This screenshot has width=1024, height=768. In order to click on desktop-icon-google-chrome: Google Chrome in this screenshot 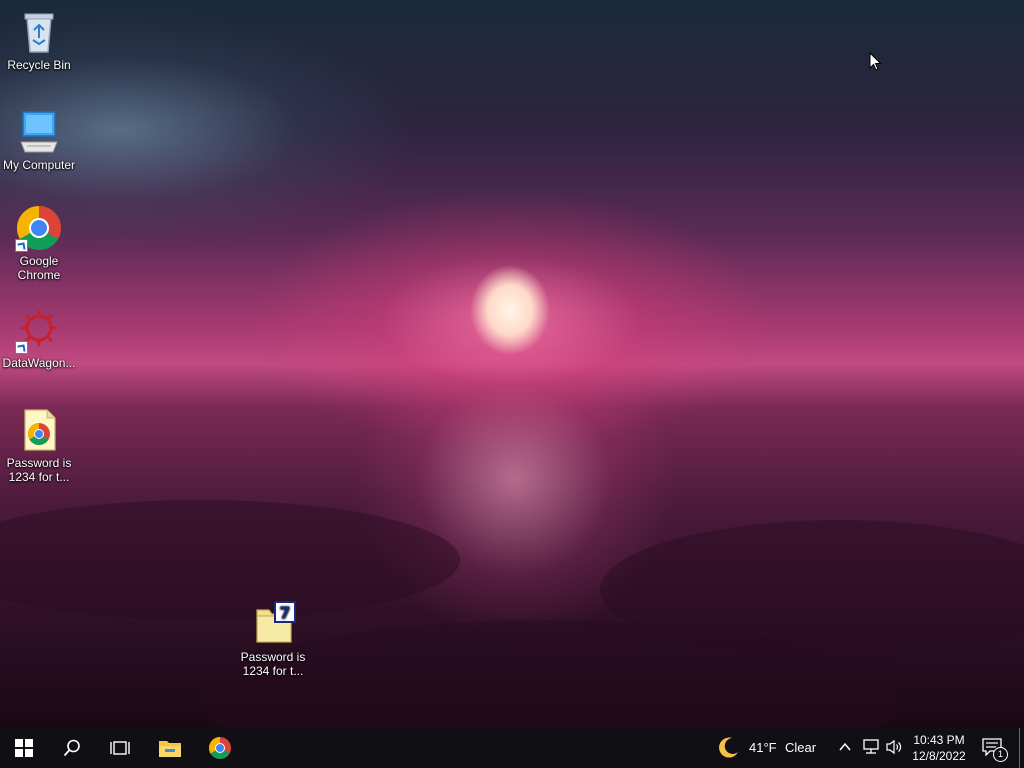, I will do `click(39, 243)`.